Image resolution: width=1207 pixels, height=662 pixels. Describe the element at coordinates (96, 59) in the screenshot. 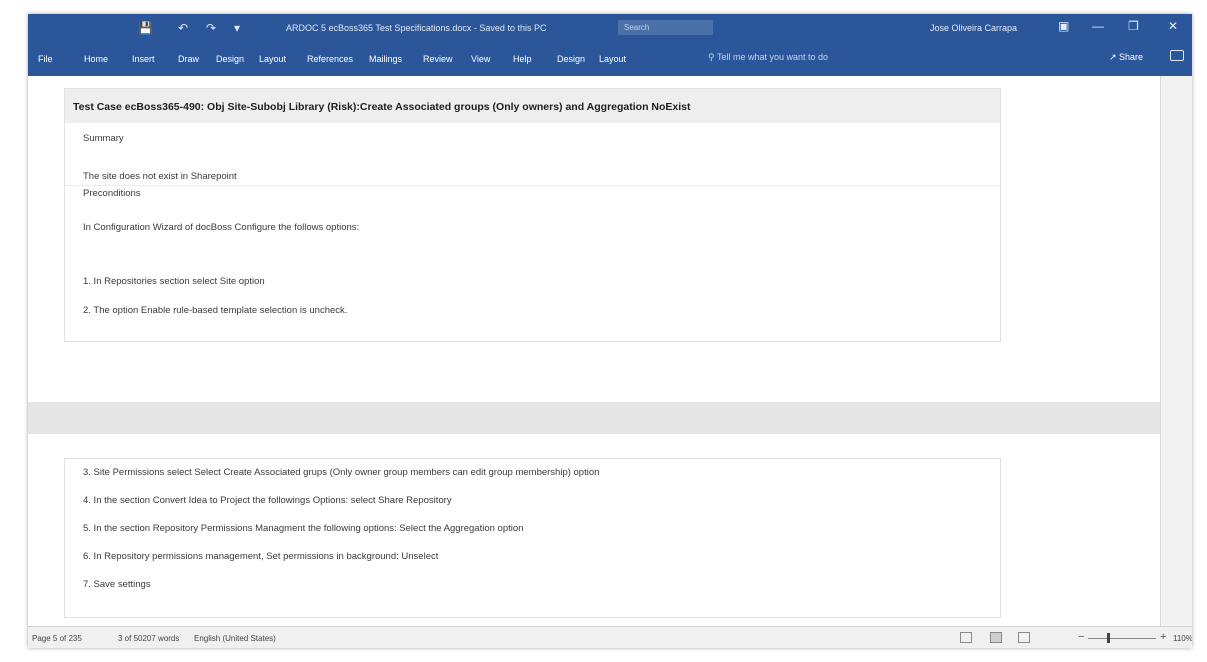

I see `tab-home: Home` at that location.